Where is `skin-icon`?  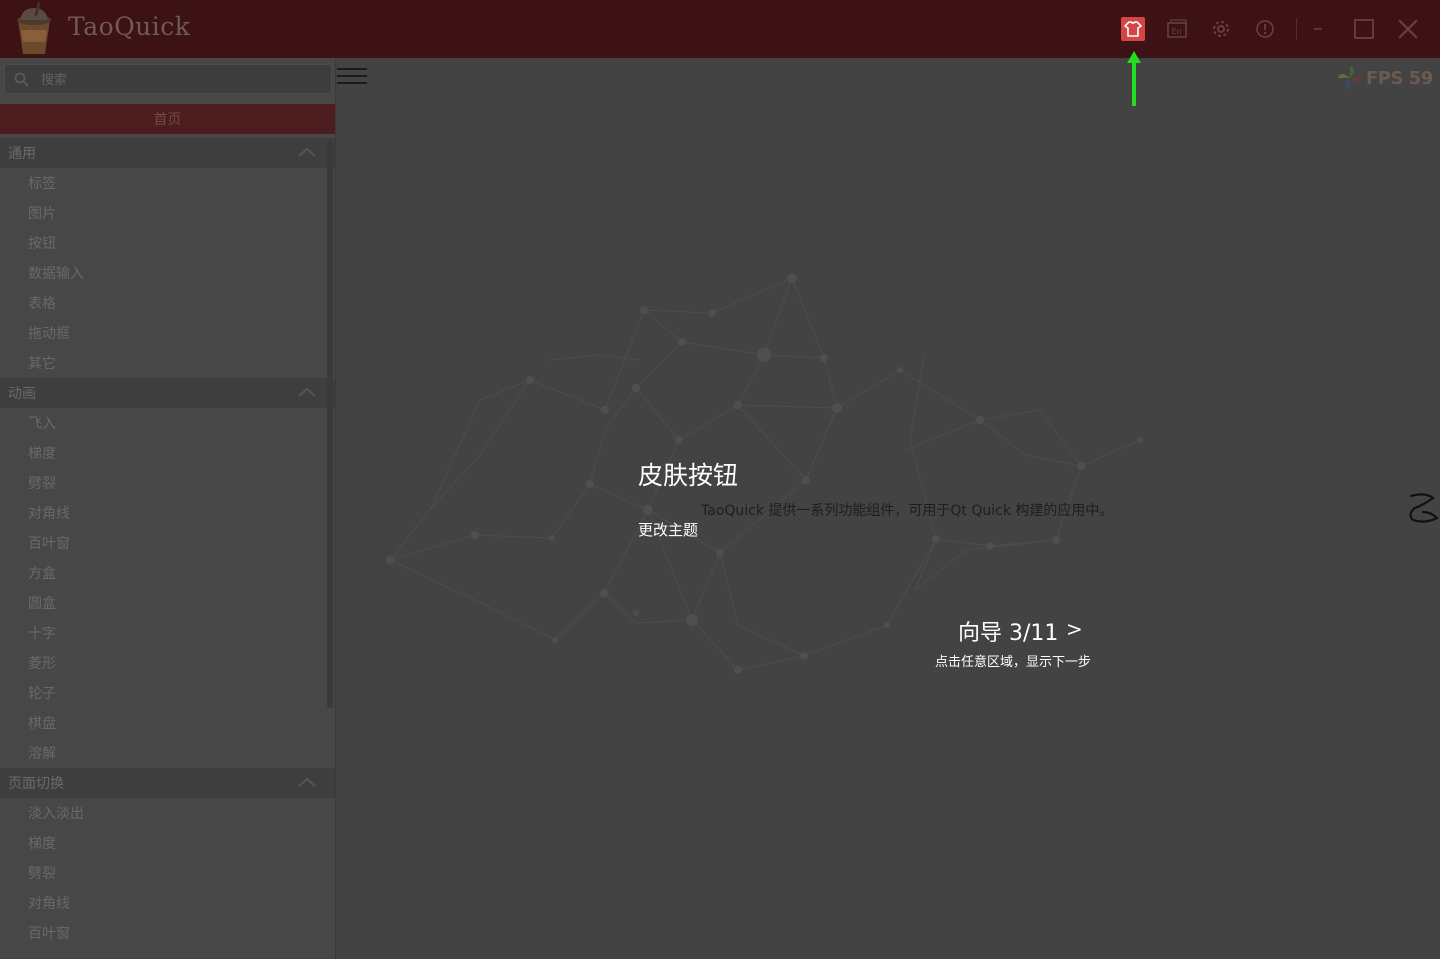 skin-icon is located at coordinates (1133, 29).